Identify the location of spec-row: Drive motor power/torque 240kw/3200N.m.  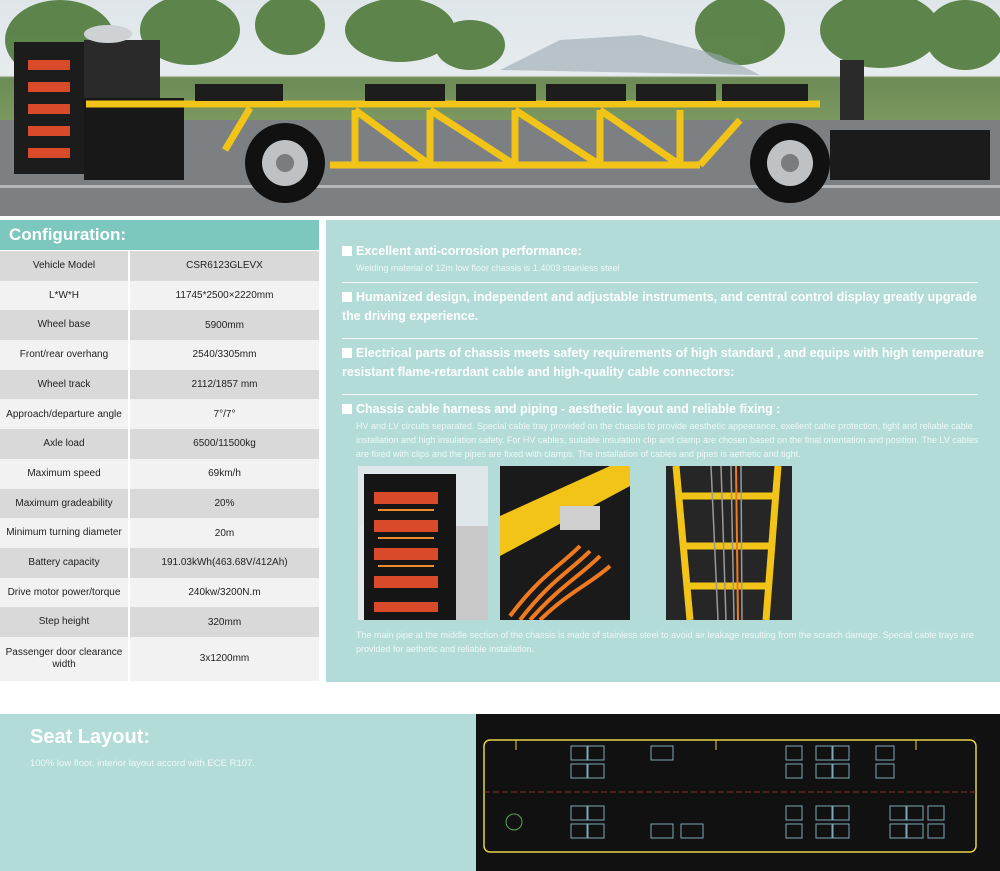
(159, 592).